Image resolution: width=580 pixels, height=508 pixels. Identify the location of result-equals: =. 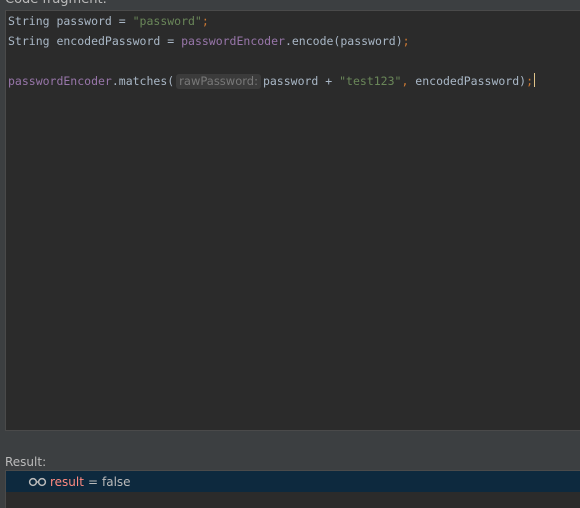
(93, 481).